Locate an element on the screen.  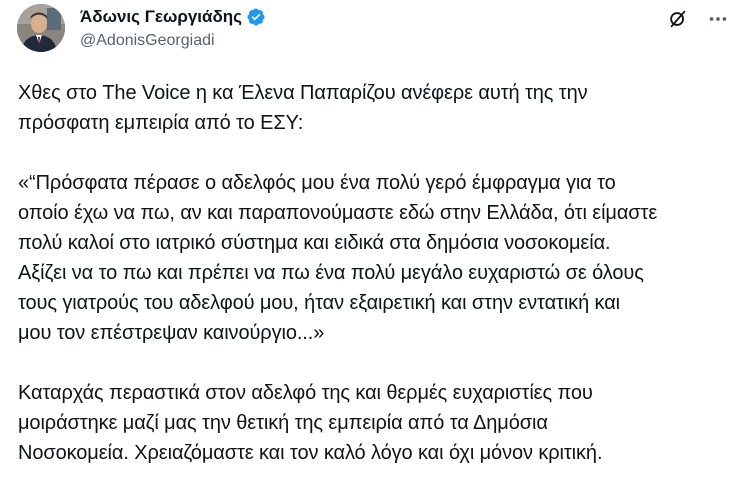
author-display-name: Άδωνις Γεωργιάδης is located at coordinates (161, 17).